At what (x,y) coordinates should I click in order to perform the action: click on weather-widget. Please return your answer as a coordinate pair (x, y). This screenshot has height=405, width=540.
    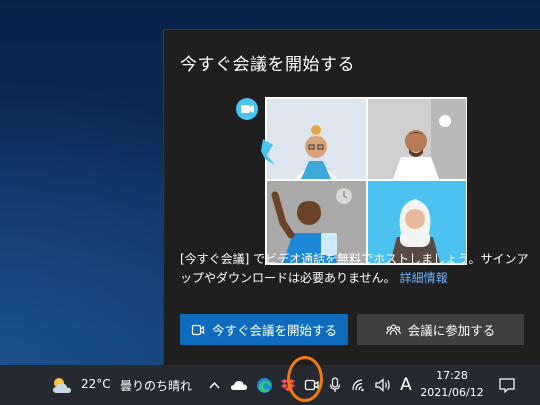
    Looking at the image, I should click on (62, 385).